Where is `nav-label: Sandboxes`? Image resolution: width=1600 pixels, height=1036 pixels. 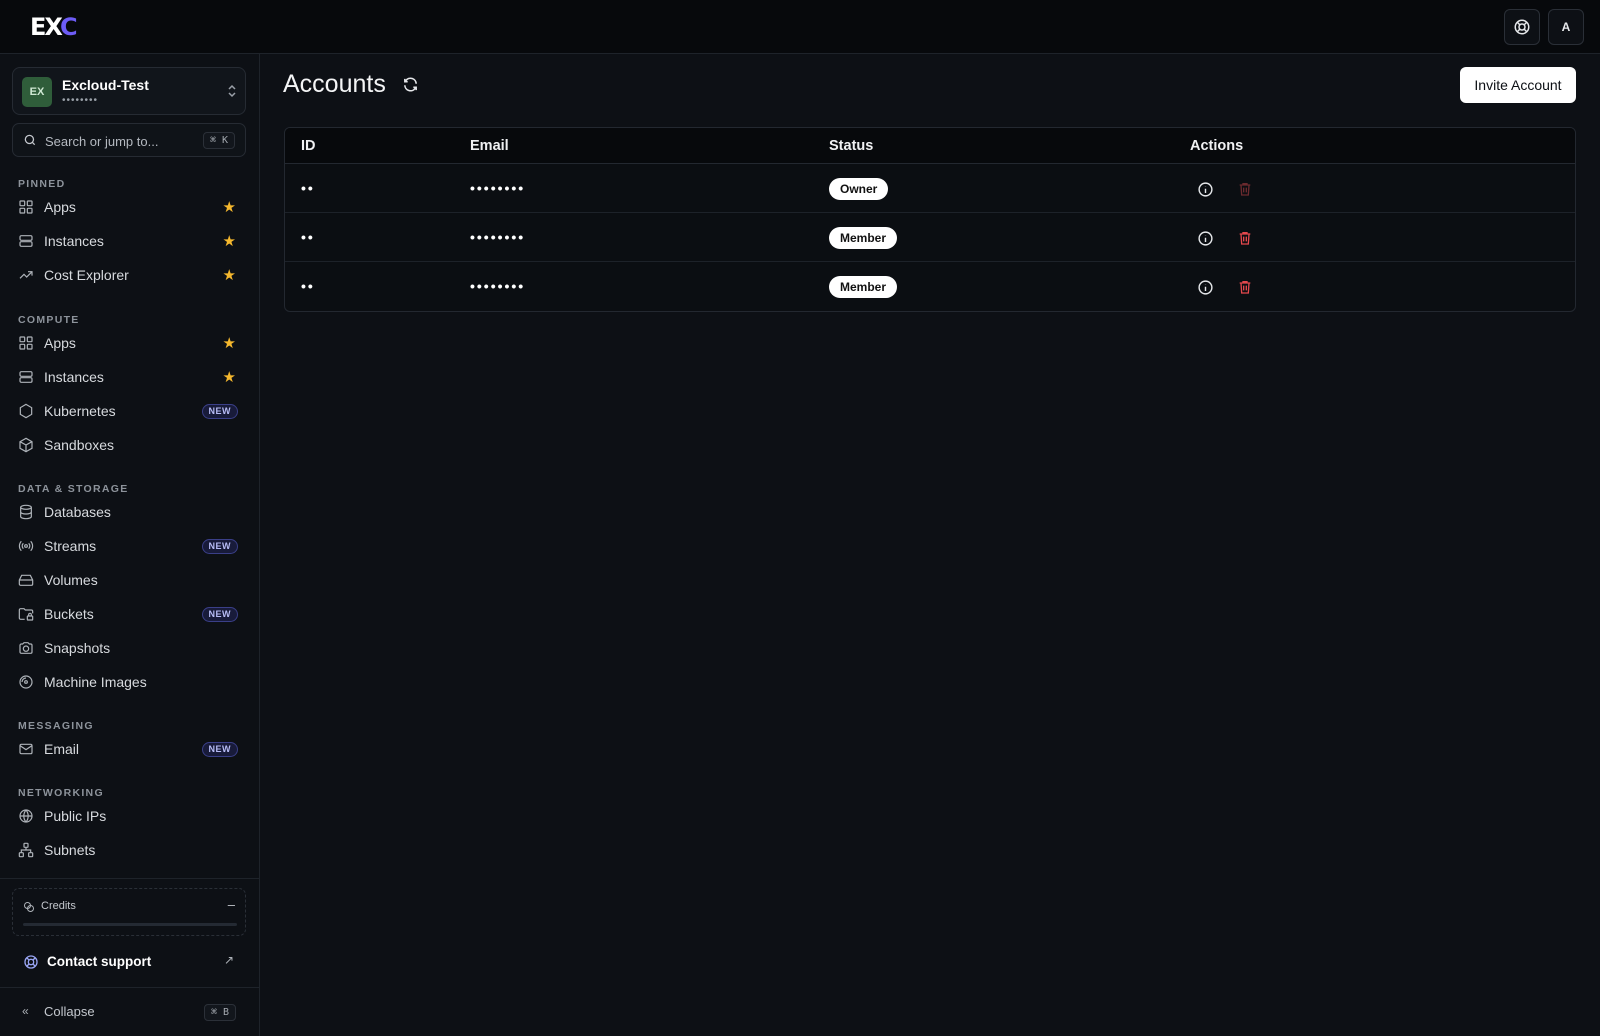
nav-label: Sandboxes is located at coordinates (79, 445).